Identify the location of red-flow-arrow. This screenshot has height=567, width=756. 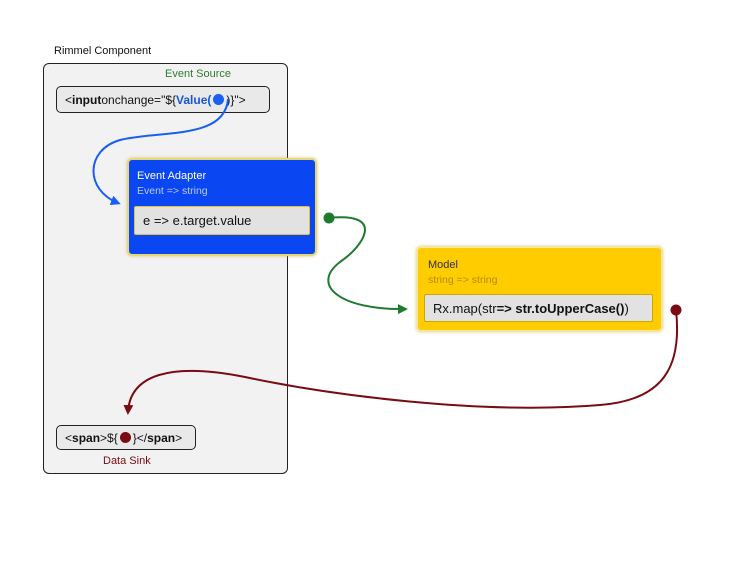
(401, 362).